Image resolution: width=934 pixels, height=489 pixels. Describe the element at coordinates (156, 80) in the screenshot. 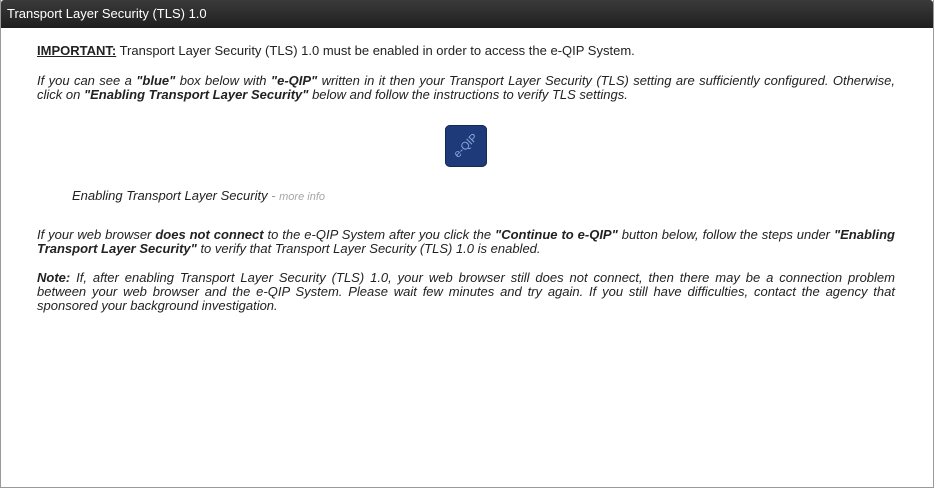

I see `para1-bold-blue: "blue"` at that location.